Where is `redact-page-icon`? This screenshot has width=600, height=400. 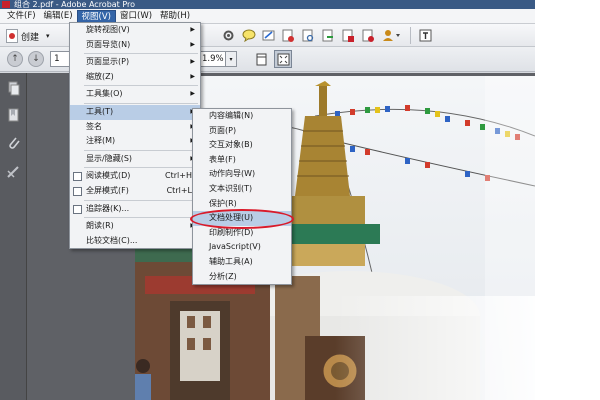
redact-page-icon is located at coordinates (368, 35).